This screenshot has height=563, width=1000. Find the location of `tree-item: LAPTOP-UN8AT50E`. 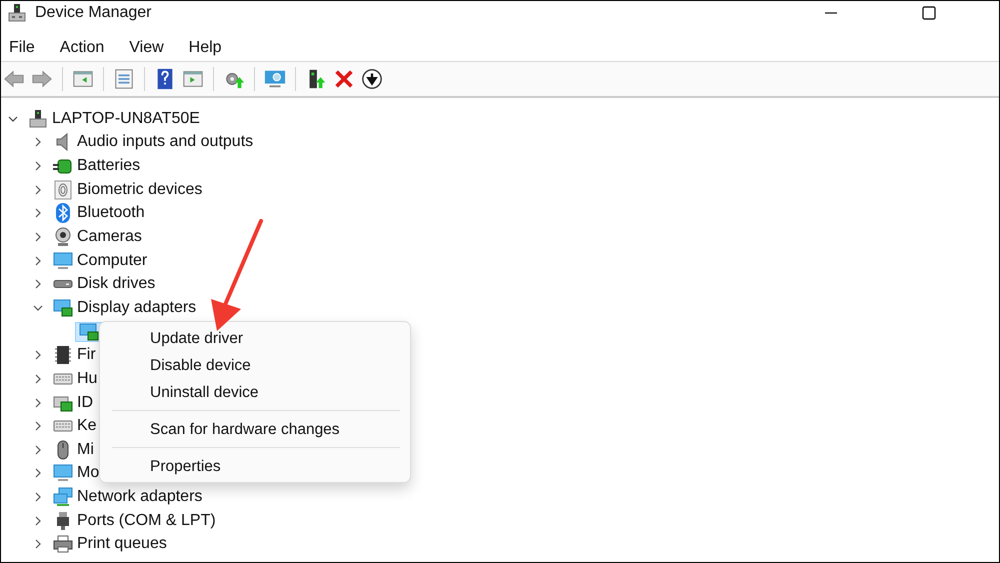

tree-item: LAPTOP-UN8AT50E is located at coordinates (126, 119).